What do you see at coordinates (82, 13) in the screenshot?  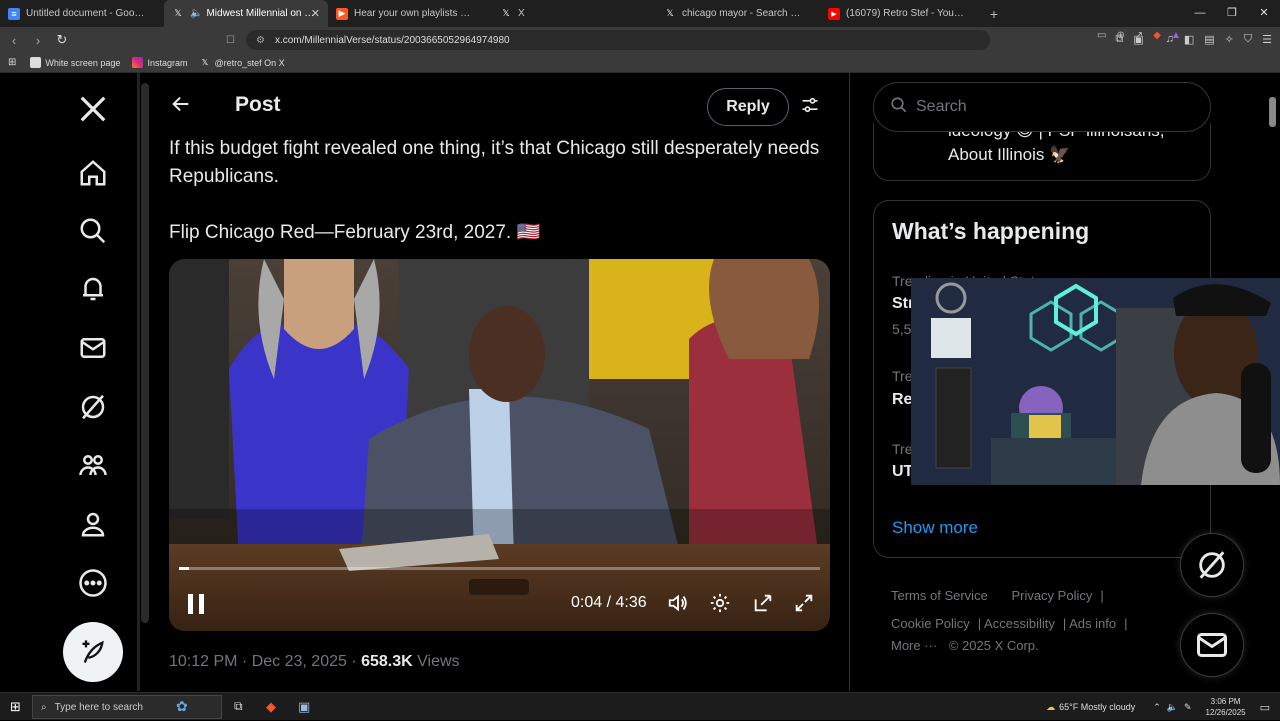 I see `browser-tab: ≡Untitled document - Google Docs` at bounding box center [82, 13].